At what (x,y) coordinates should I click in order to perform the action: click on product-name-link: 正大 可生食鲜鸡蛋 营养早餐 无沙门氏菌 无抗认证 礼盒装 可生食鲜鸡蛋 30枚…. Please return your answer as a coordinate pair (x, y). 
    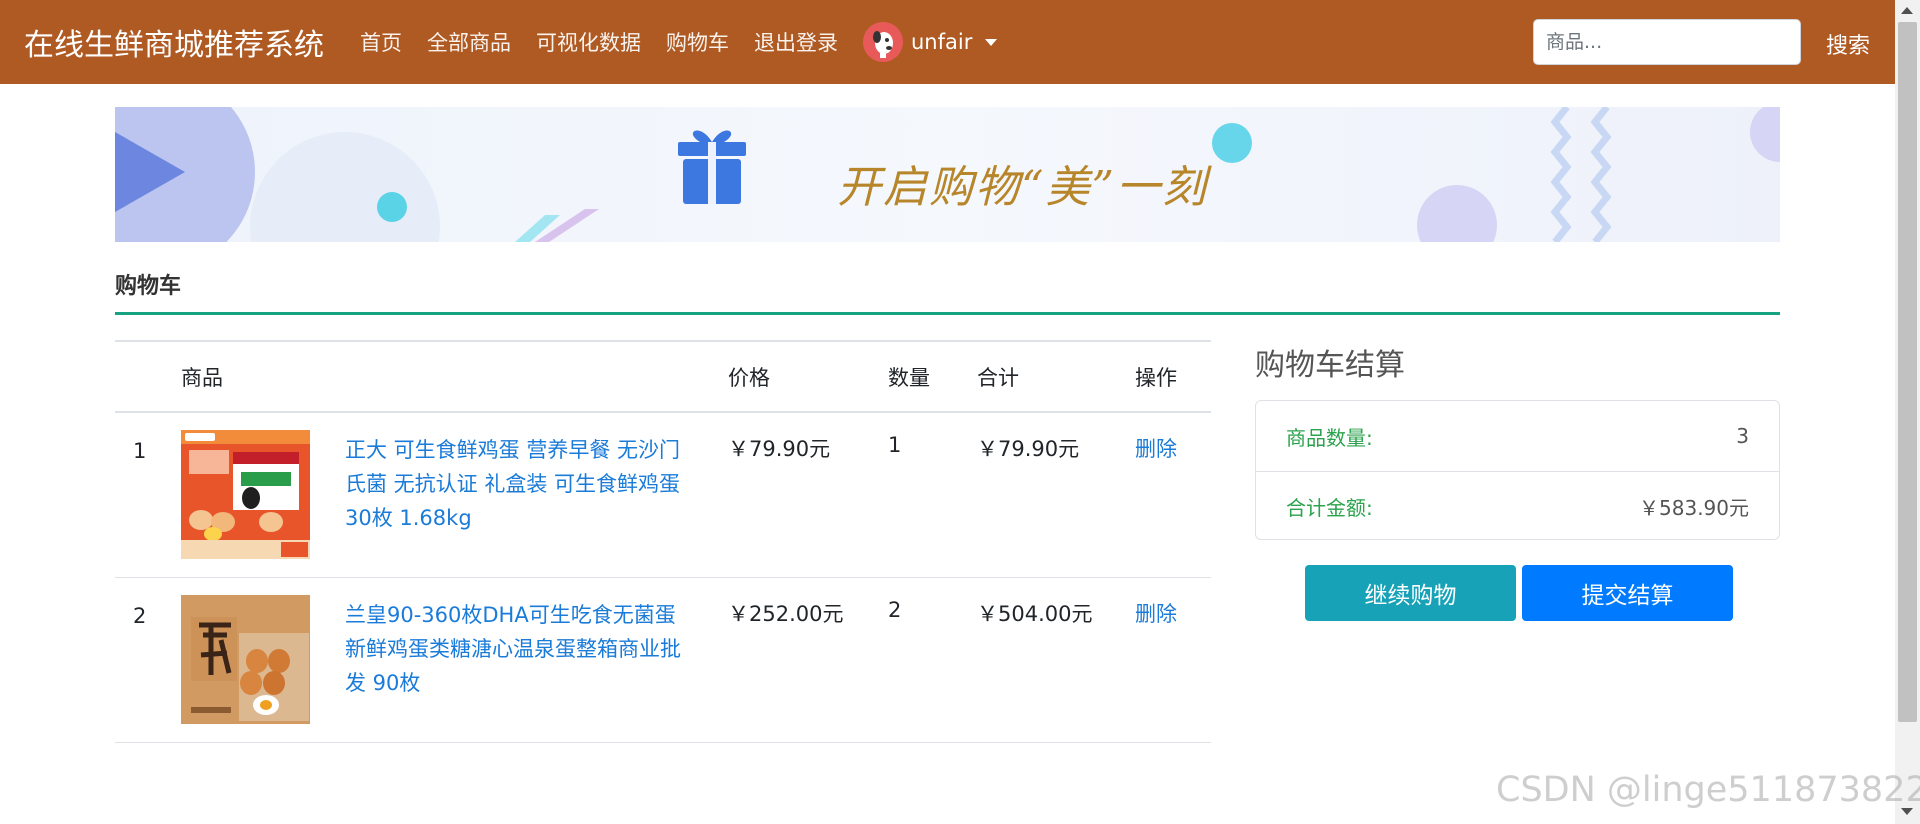
    Looking at the image, I should click on (520, 484).